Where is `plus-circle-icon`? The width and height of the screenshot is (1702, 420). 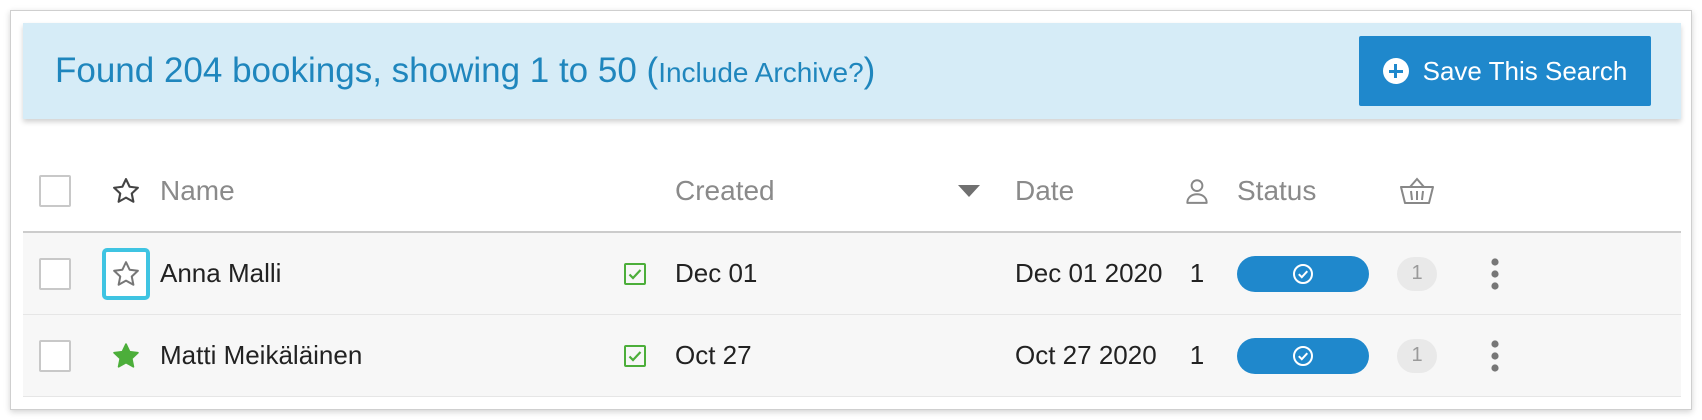
plus-circle-icon is located at coordinates (1395, 71).